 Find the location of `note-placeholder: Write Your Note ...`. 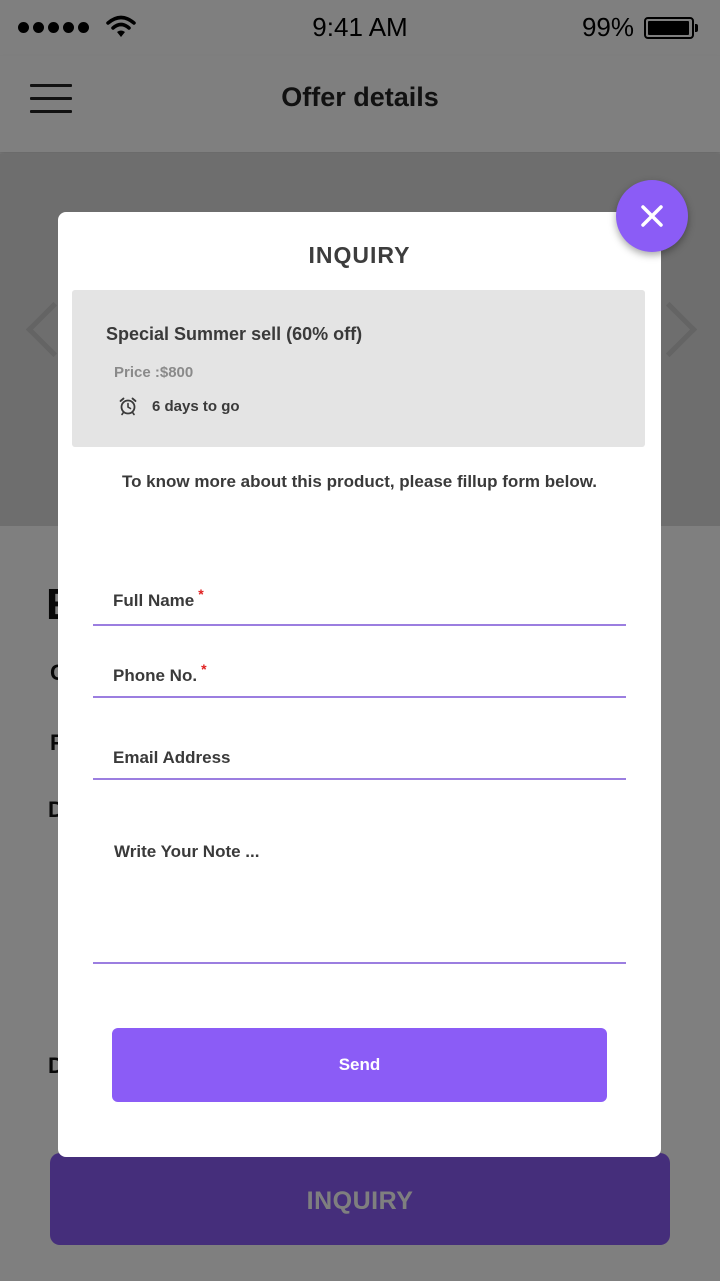

note-placeholder: Write Your Note ... is located at coordinates (187, 851).